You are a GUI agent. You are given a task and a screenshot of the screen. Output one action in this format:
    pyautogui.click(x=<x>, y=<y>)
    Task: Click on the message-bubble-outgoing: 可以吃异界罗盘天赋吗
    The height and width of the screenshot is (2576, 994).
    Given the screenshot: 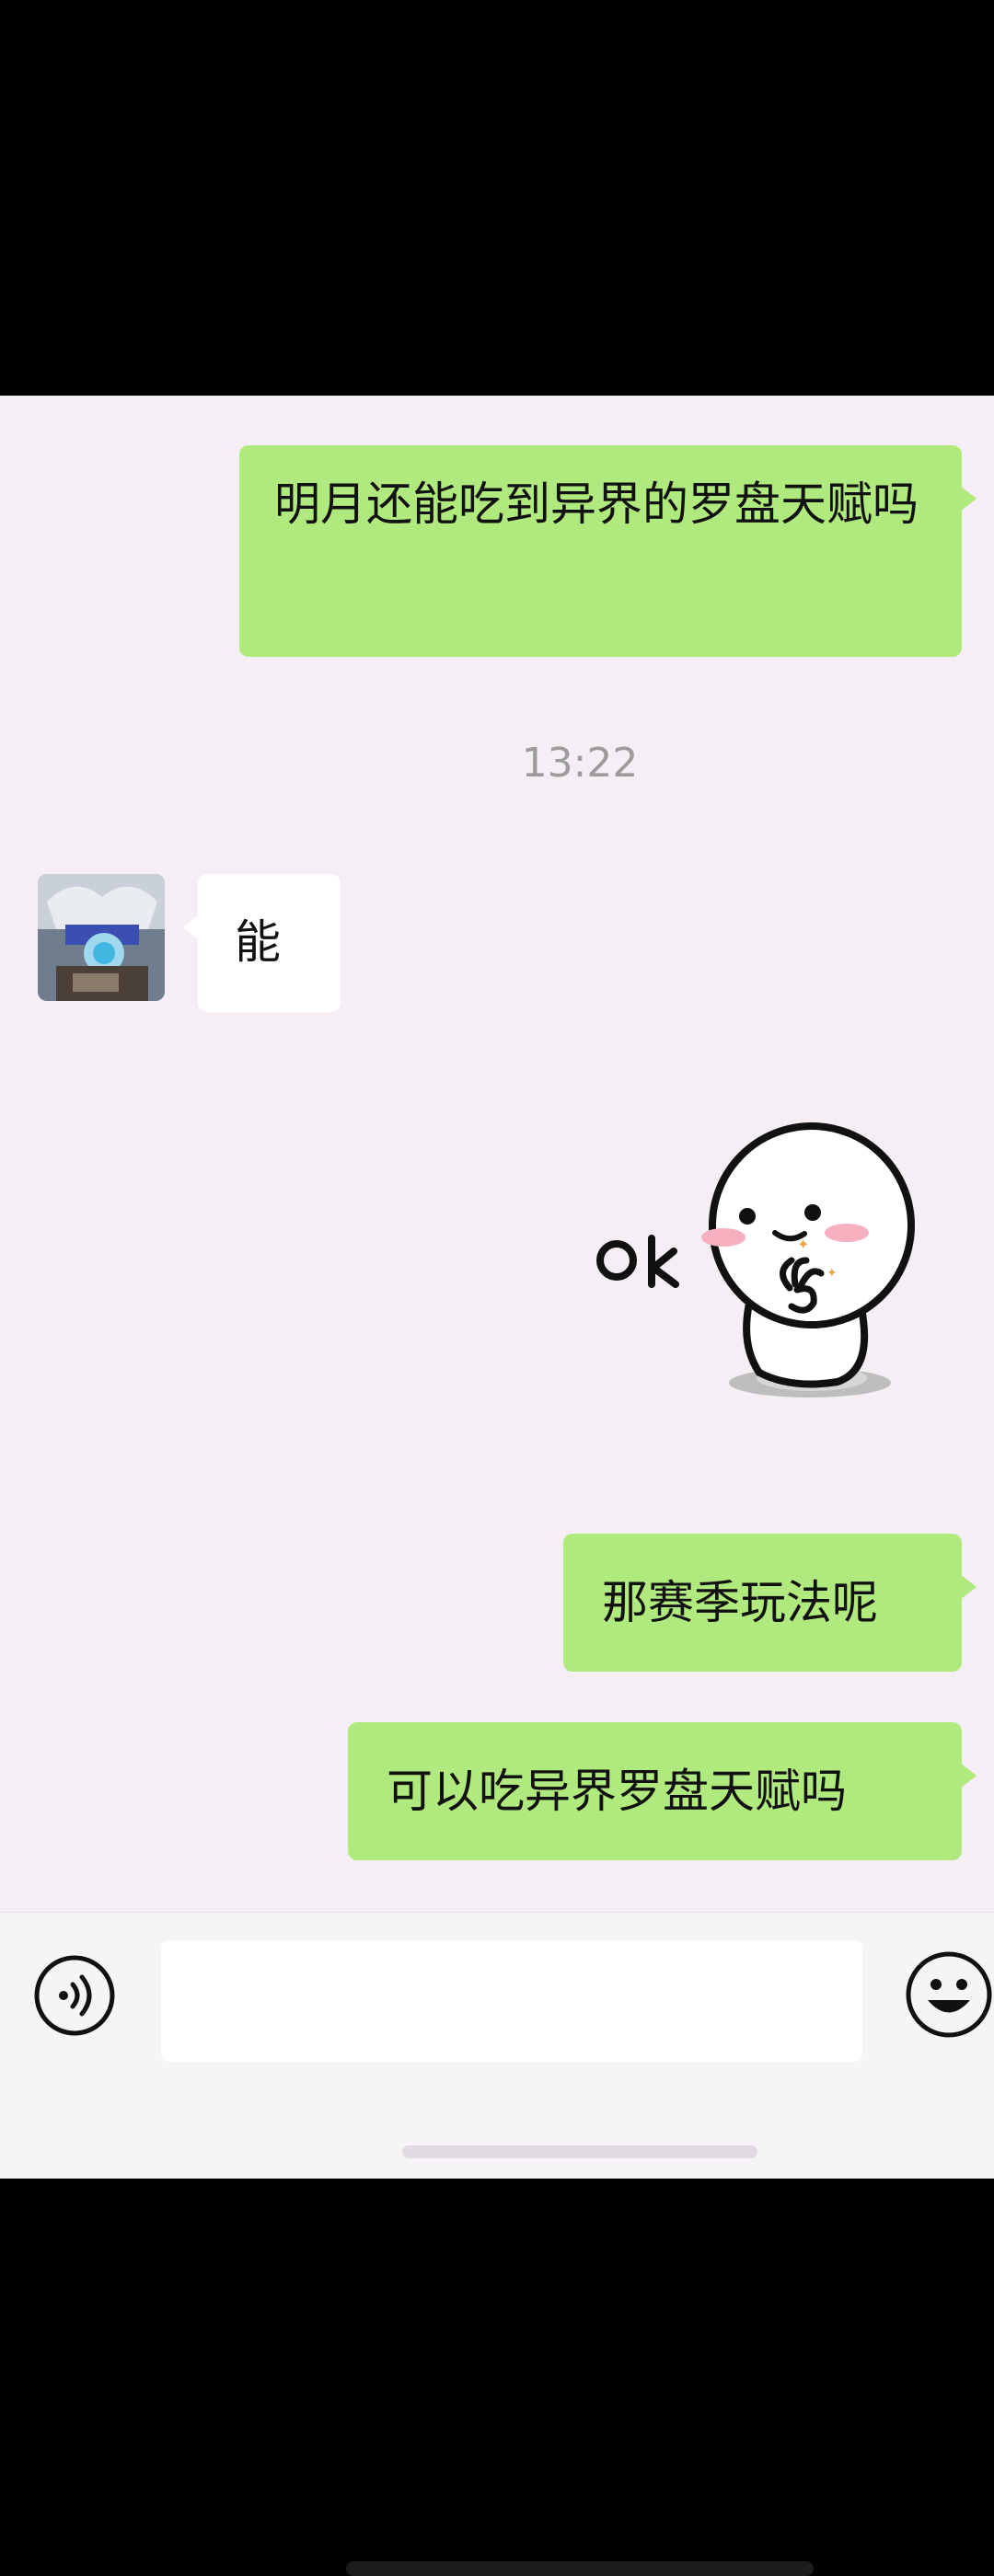 What is the action you would take?
    pyautogui.click(x=662, y=1791)
    